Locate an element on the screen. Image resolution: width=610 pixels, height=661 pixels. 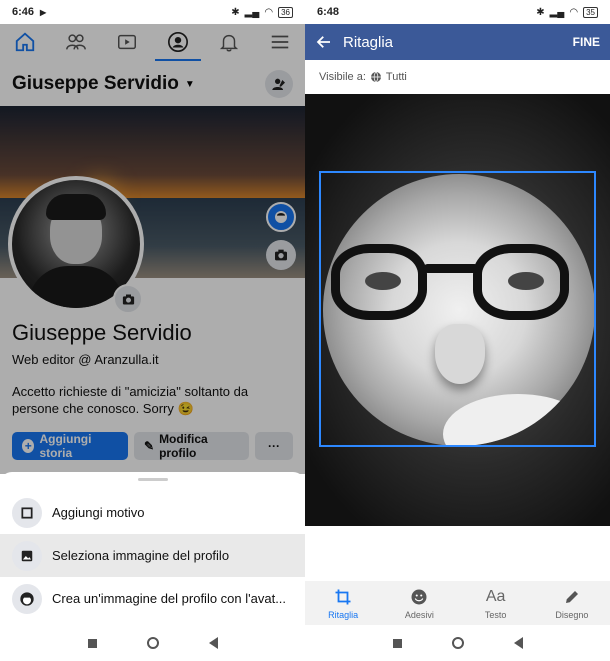
text-icon: Aa is located at coordinates (495, 596).